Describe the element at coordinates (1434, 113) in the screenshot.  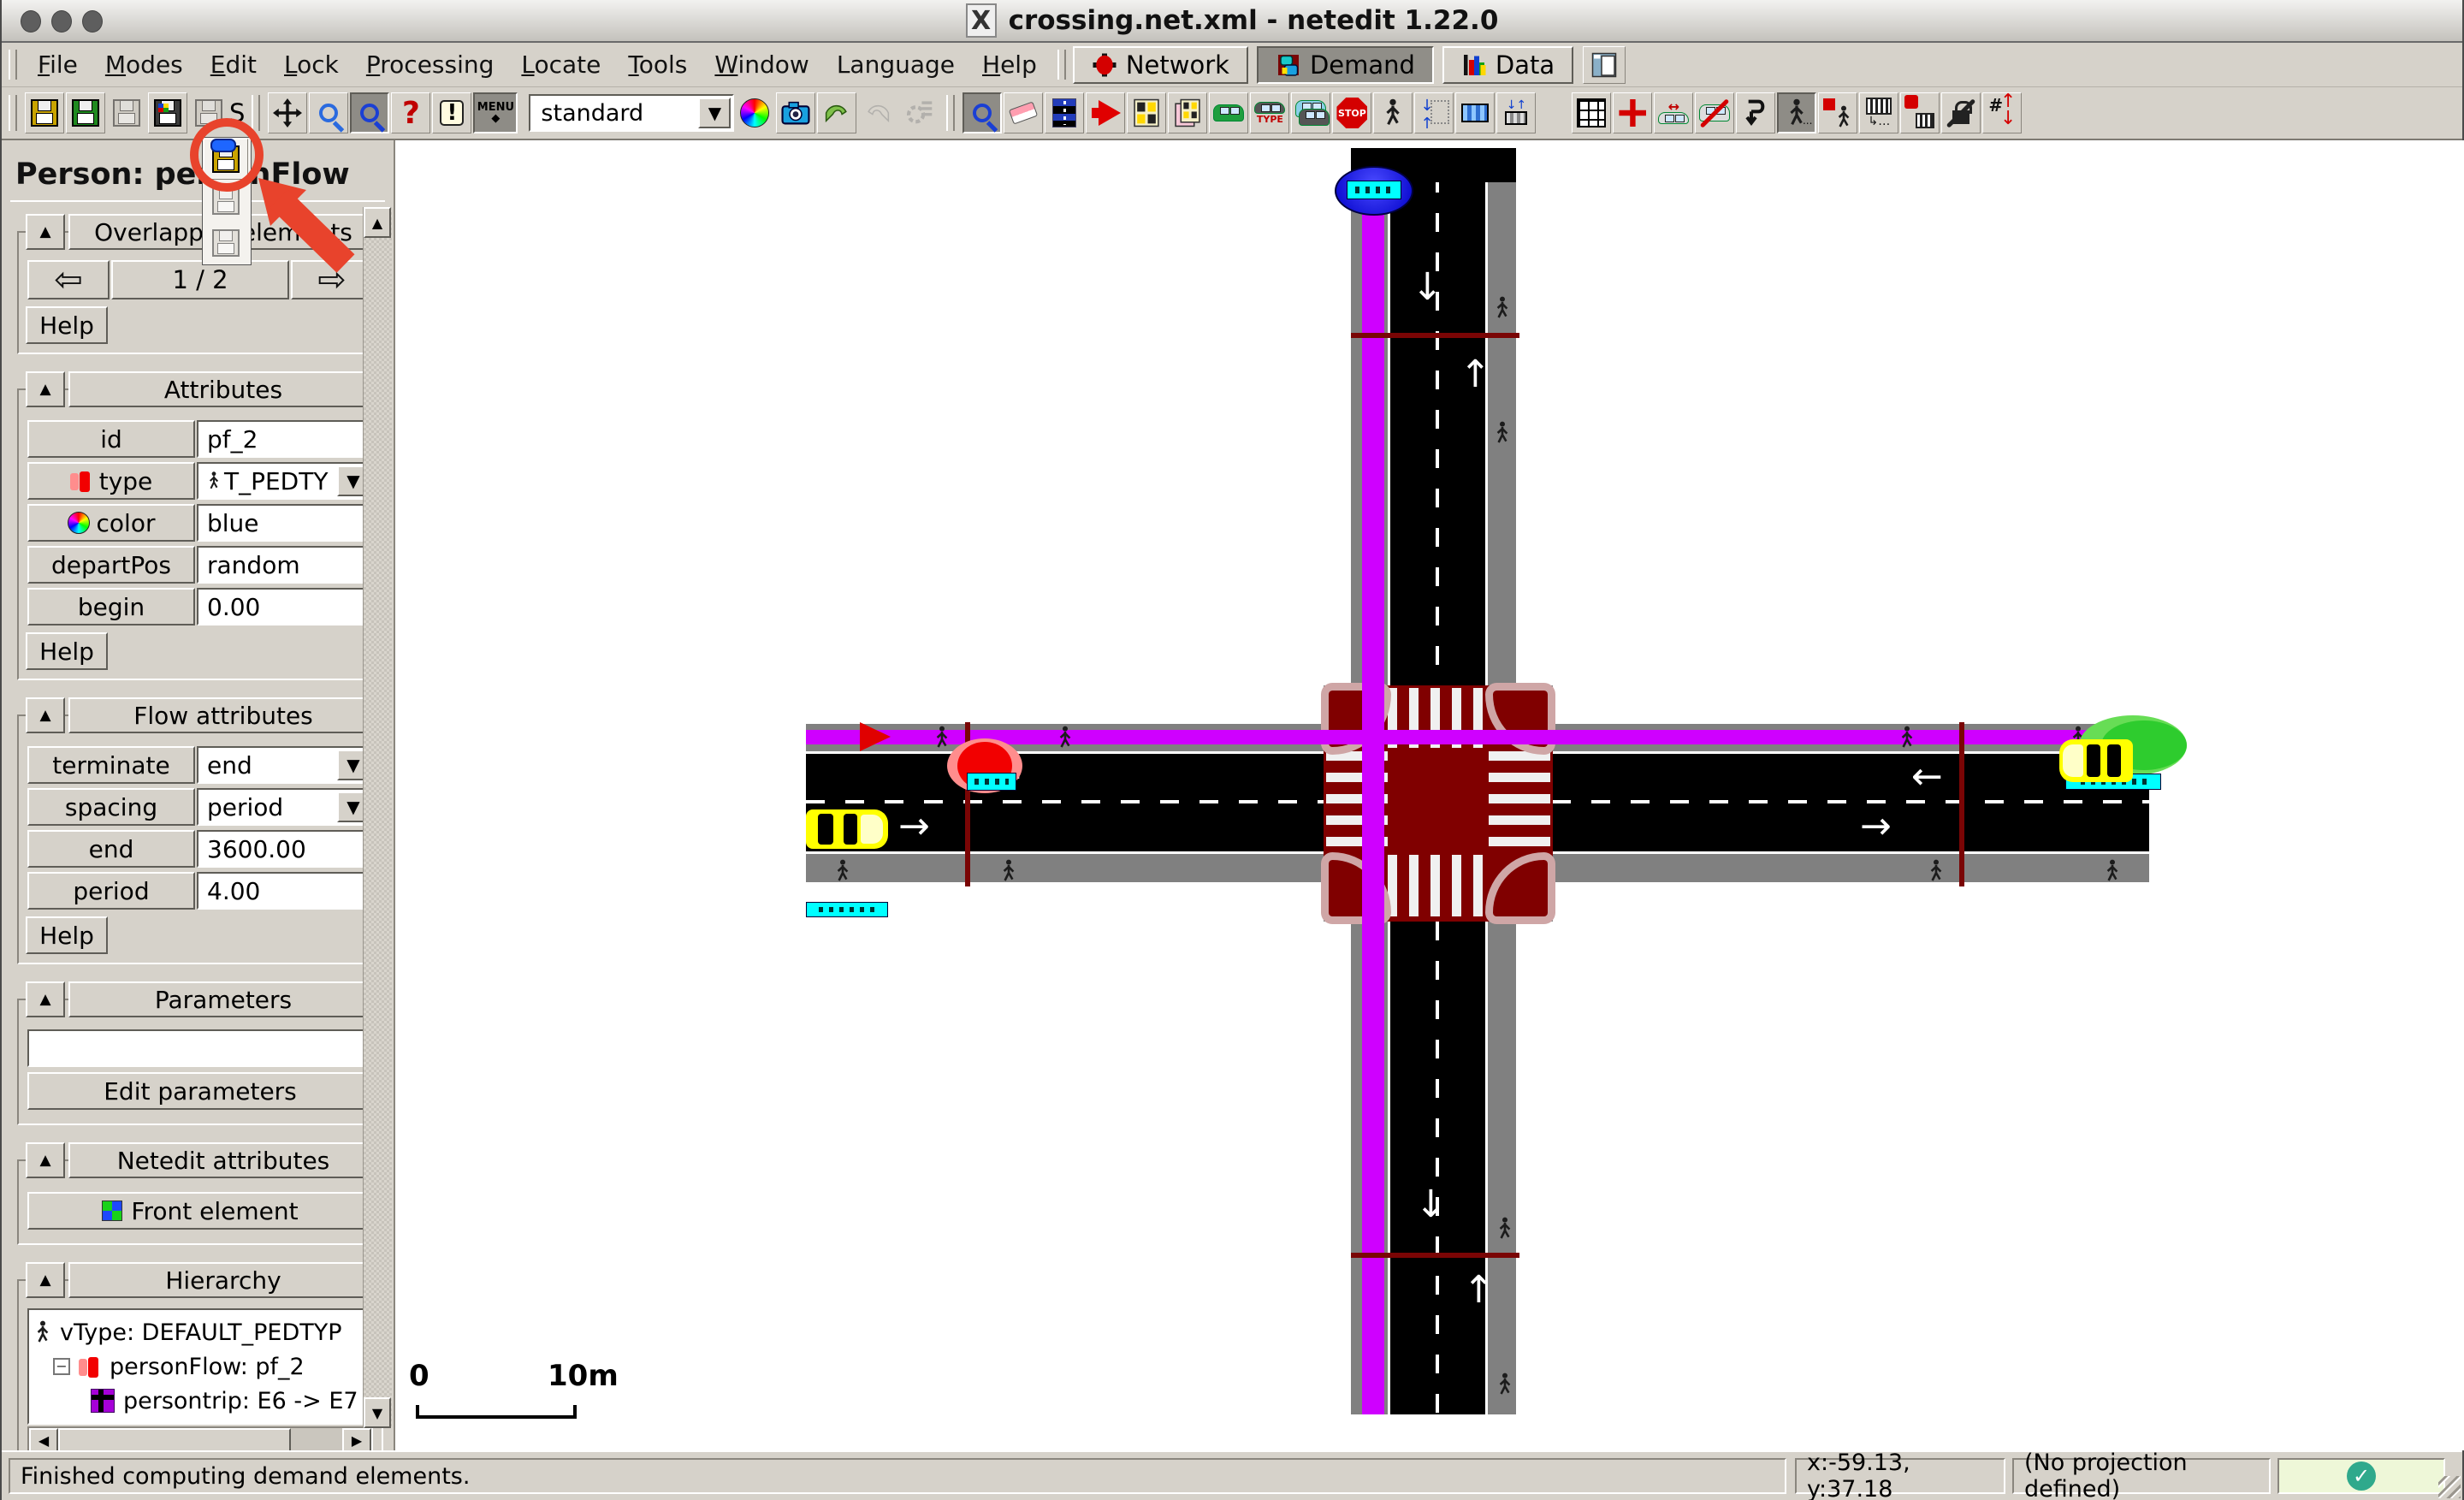
I see `person-plan-mode-button: ↓ ↑` at that location.